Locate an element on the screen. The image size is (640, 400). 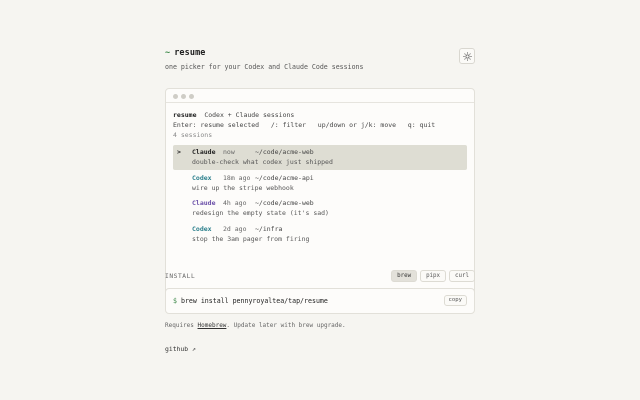
sun-icon is located at coordinates (467, 56).